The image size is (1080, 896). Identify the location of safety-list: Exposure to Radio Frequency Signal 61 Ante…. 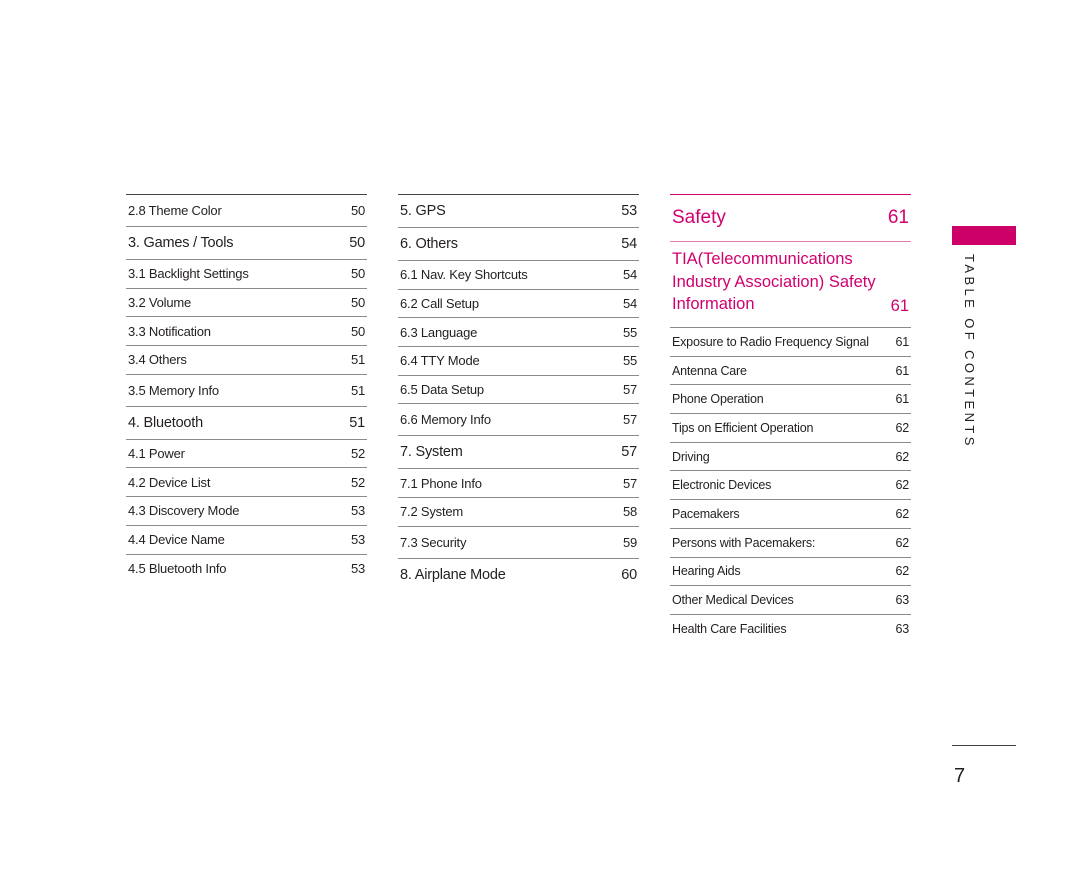
(790, 485).